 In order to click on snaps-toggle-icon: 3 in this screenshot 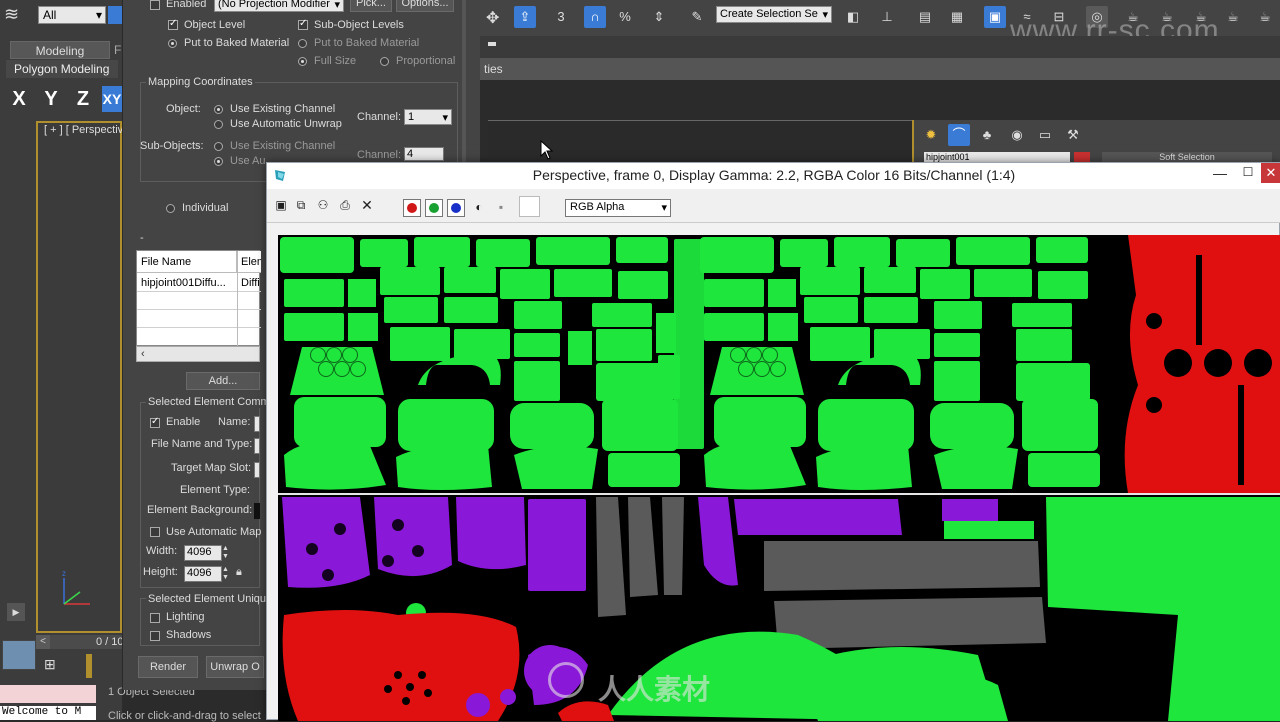, I will do `click(561, 17)`.